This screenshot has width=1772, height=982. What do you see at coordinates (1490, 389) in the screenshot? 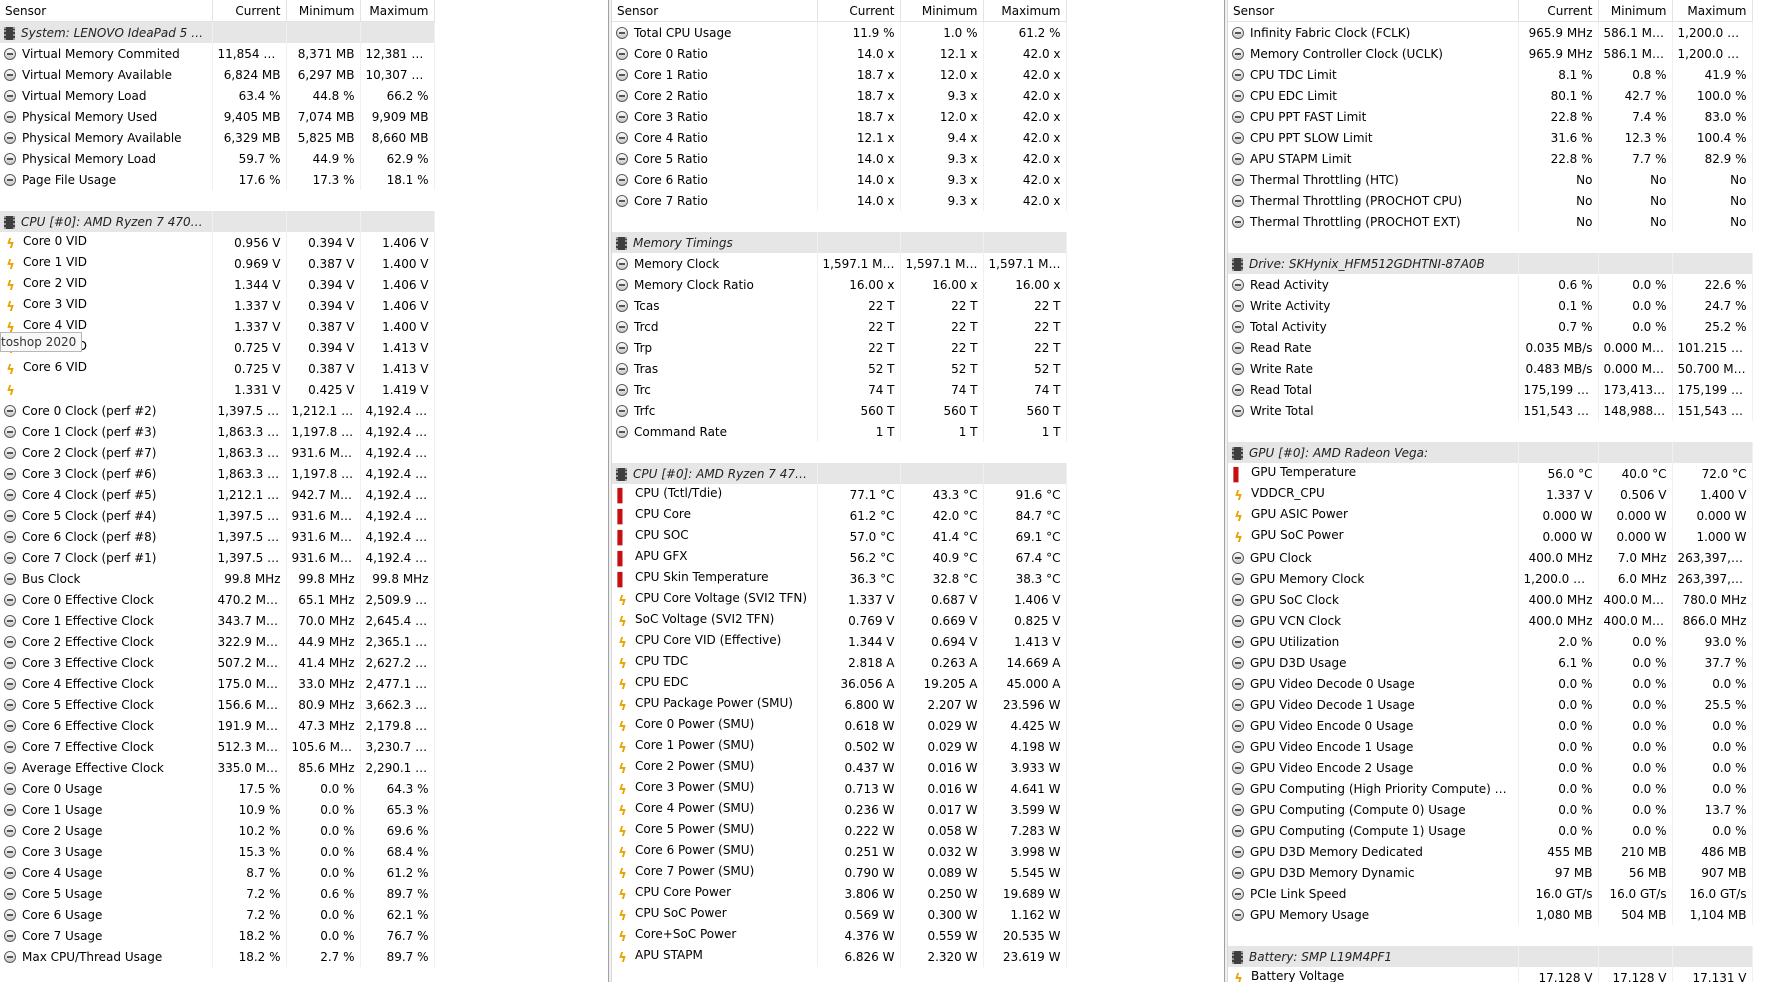
I see `sensor-row: Read Total 175,199 MB 173,413 MB 175,199 MB` at bounding box center [1490, 389].